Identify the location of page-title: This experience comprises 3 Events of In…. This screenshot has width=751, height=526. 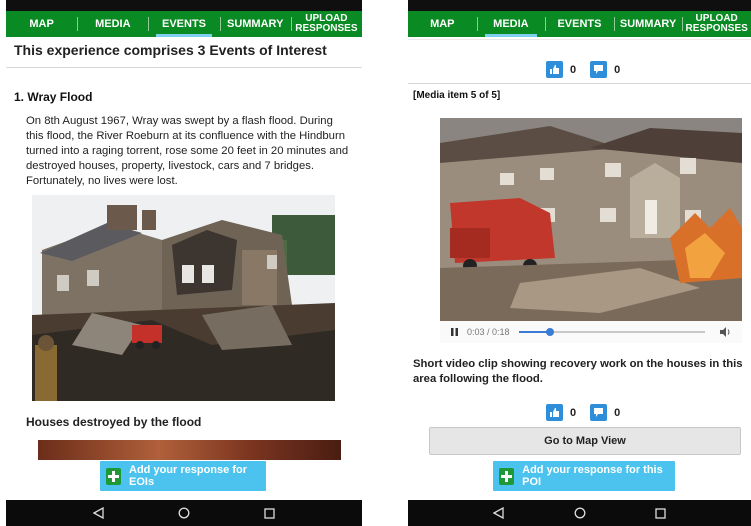
(170, 50).